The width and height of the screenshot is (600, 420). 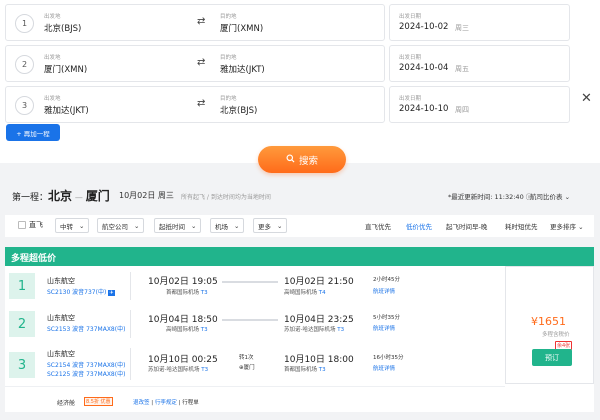 I want to click on baggage-link: 行李规定, so click(x=166, y=403).